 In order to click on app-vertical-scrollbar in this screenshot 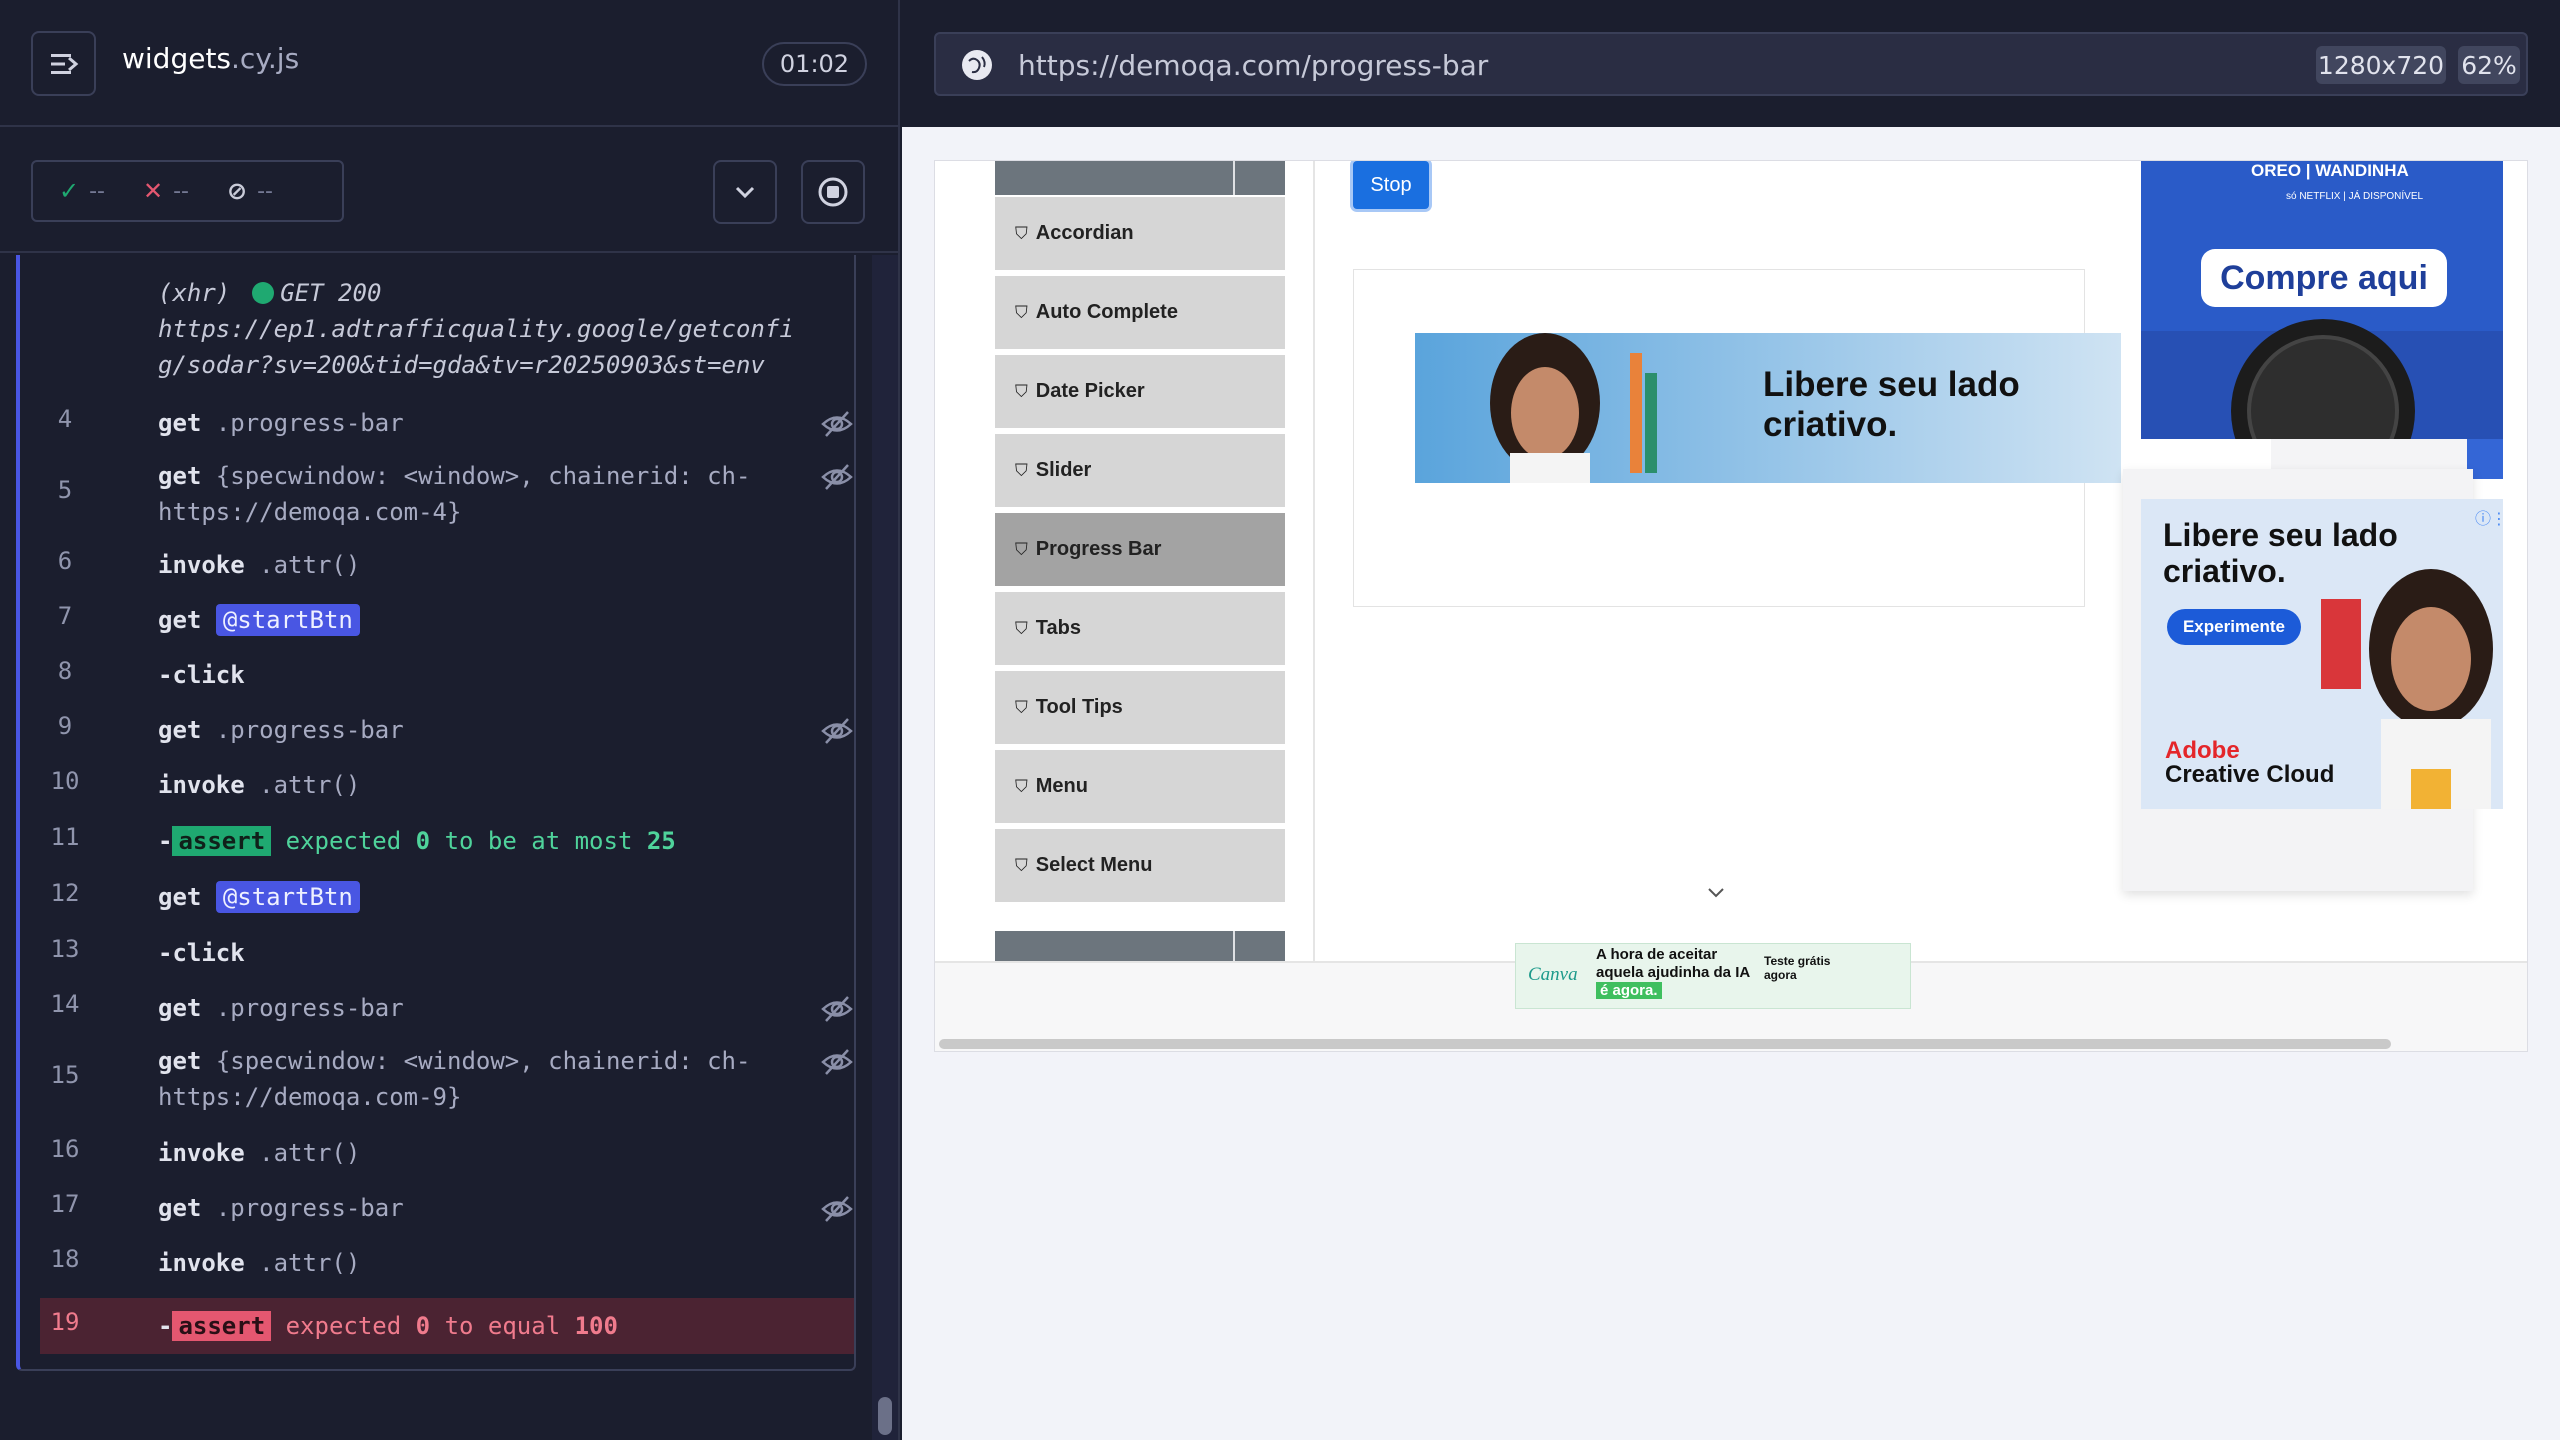, I will do `click(2527, 571)`.